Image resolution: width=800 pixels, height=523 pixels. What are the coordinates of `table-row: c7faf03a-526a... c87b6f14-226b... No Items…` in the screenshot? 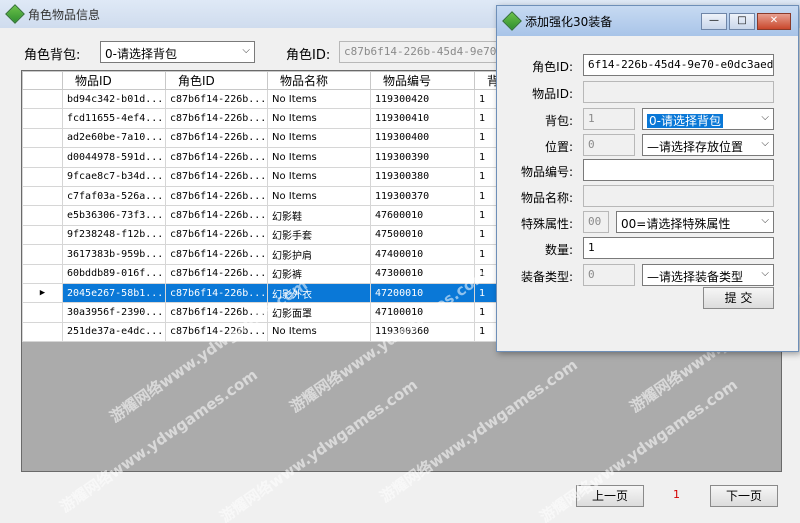 It's located at (268, 196).